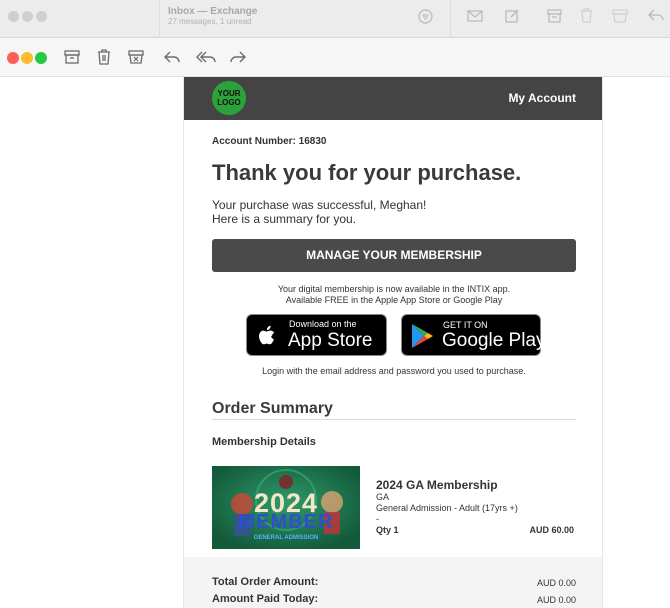 This screenshot has width=670, height=608. Describe the element at coordinates (422, 336) in the screenshot. I see `google-play-icon` at that location.